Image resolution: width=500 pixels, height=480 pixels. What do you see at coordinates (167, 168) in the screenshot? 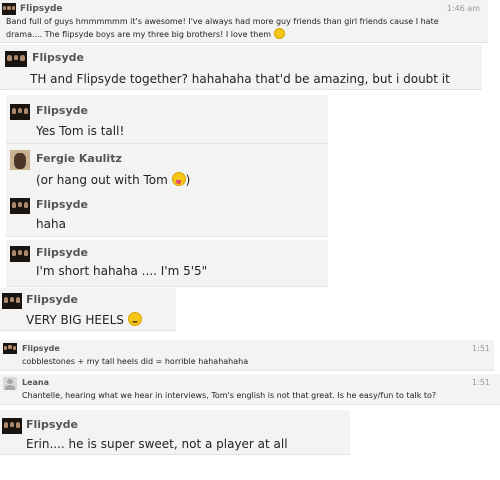
I see `comment: Fergie Kaulitz (or hang out with Tom )` at bounding box center [167, 168].